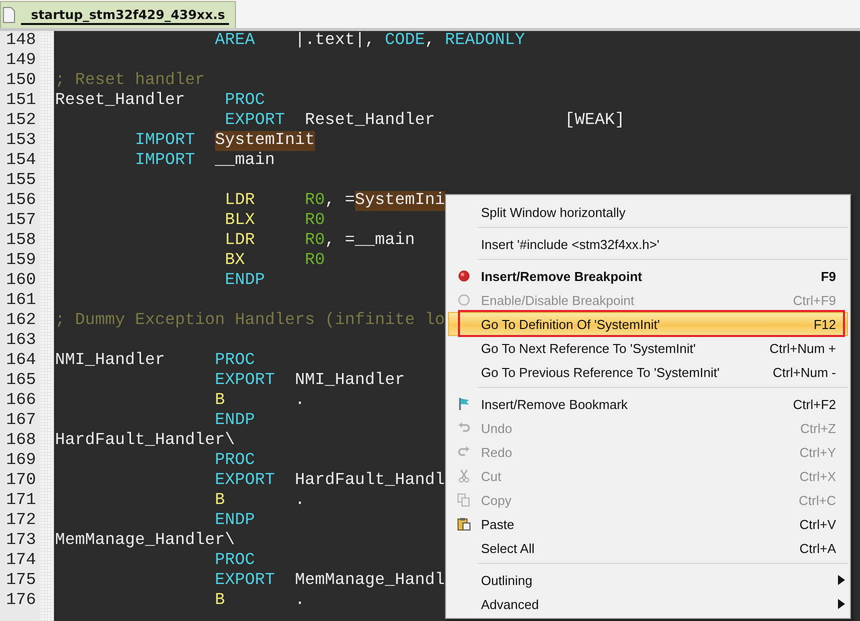 The height and width of the screenshot is (621, 860). What do you see at coordinates (648, 324) in the screenshot?
I see `menu-item: Go To Definition Of 'SystemInit' F12` at bounding box center [648, 324].